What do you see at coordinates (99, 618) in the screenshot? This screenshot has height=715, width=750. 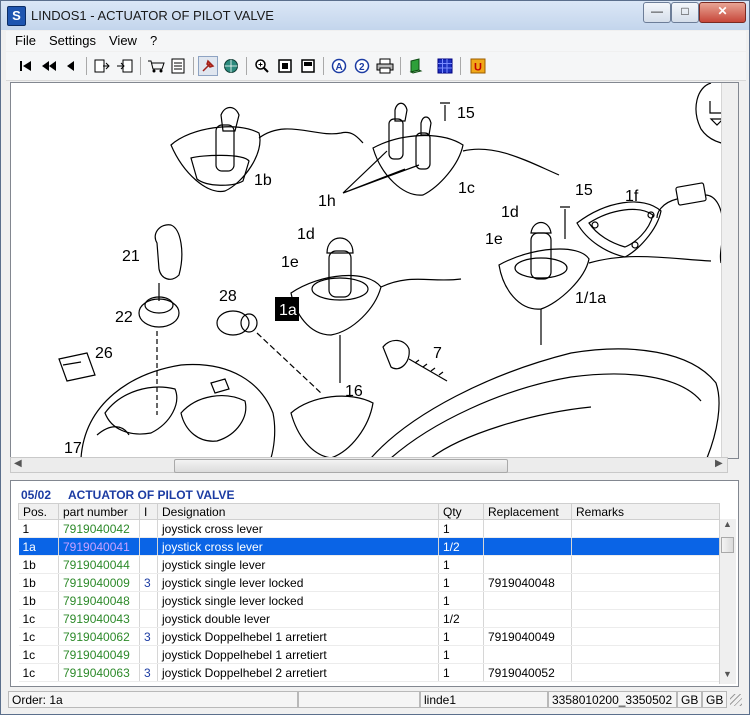 I see `cell-part-number: 7919040043` at bounding box center [99, 618].